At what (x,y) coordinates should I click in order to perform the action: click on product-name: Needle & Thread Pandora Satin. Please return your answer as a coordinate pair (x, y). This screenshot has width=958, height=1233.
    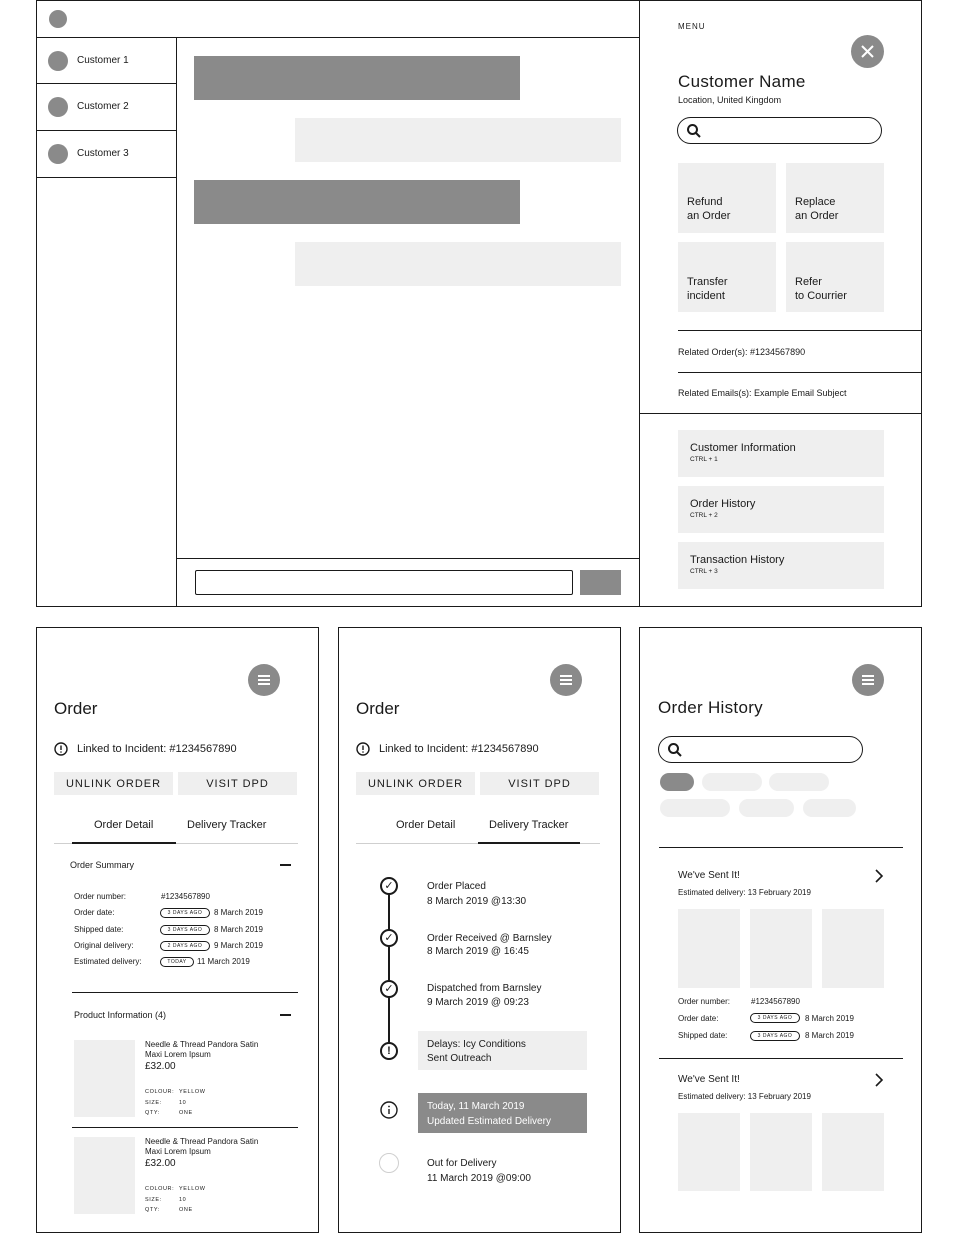
    Looking at the image, I should click on (202, 1141).